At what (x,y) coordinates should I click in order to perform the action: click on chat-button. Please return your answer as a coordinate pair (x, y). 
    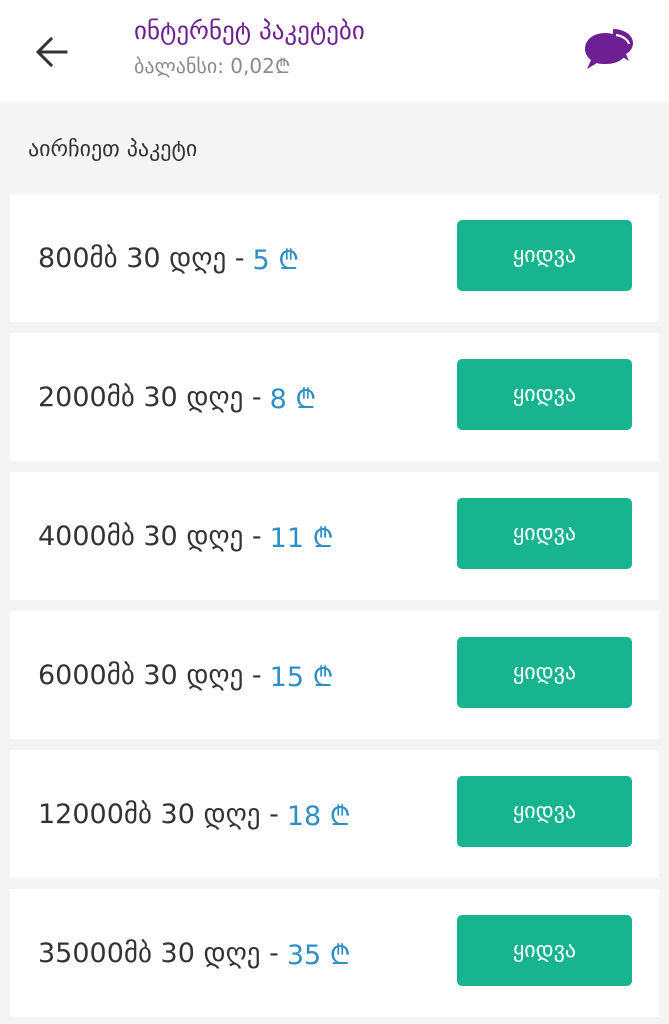
    Looking at the image, I should click on (609, 50).